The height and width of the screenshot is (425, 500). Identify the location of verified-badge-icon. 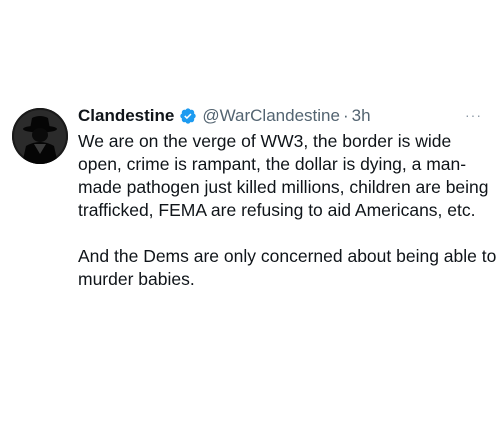
(188, 116).